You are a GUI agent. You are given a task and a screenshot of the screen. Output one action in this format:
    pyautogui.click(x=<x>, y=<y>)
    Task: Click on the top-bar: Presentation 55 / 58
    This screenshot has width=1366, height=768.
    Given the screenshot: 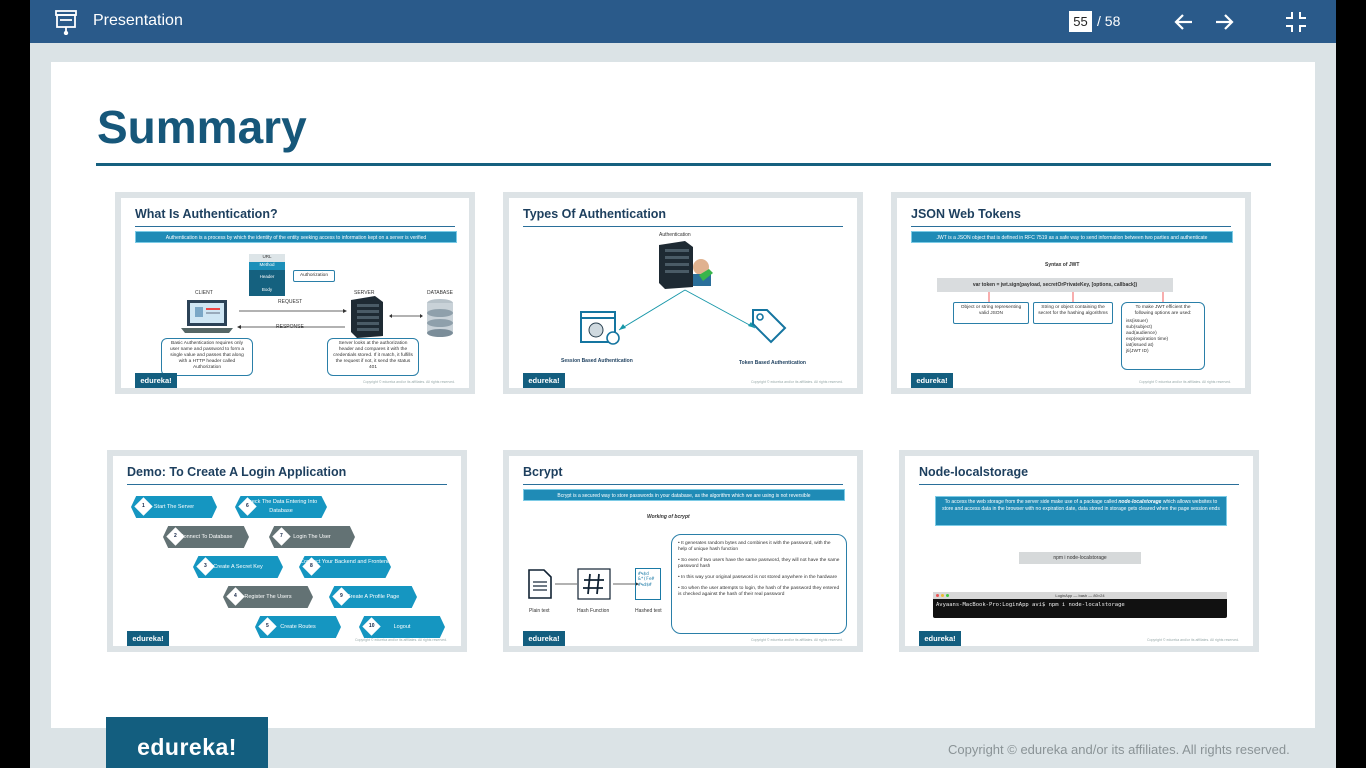 What is the action you would take?
    pyautogui.click(x=683, y=21)
    